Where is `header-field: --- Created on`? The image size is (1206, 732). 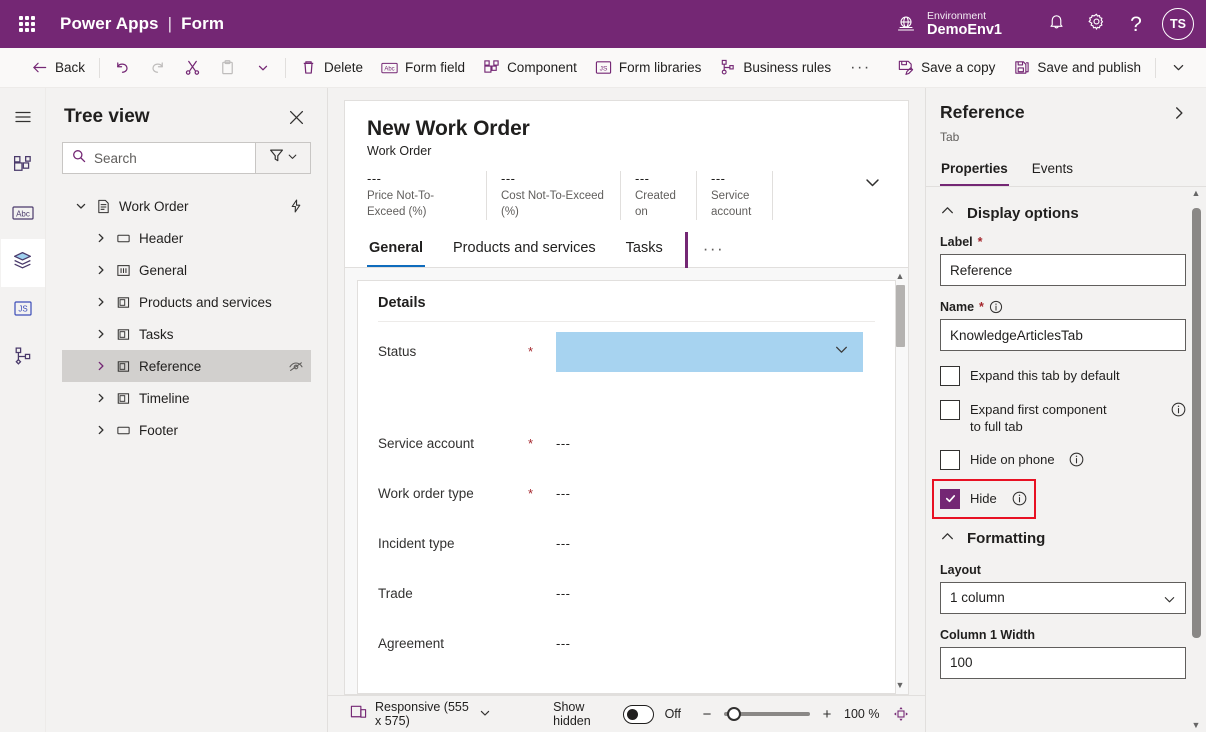
header-field: --- Created on is located at coordinates (666, 196).